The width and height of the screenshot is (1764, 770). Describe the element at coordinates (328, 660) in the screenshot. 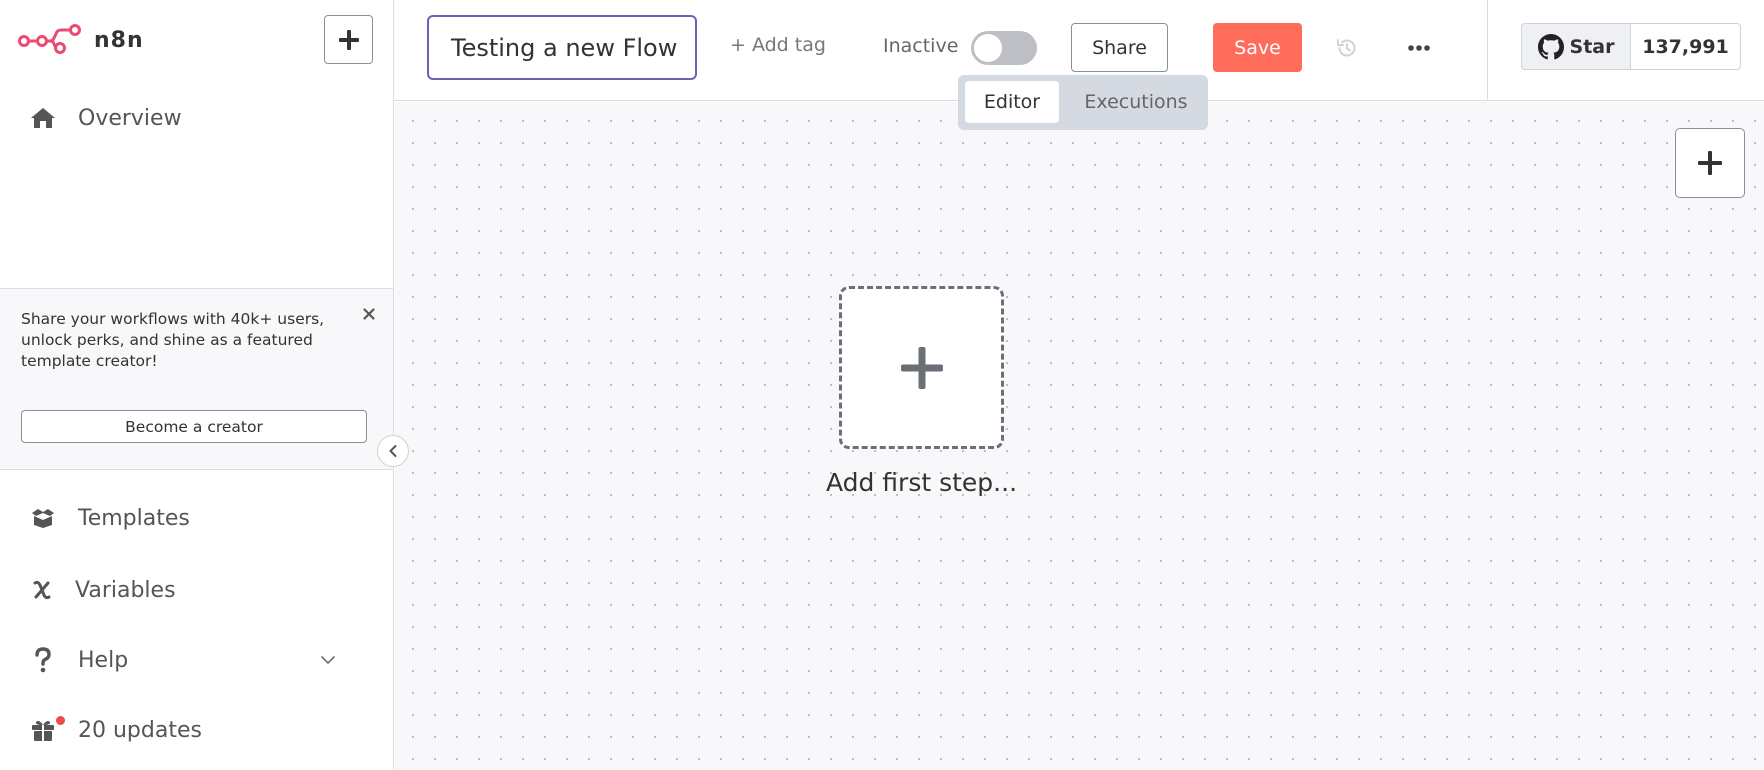

I see `chevron-down-icon` at that location.